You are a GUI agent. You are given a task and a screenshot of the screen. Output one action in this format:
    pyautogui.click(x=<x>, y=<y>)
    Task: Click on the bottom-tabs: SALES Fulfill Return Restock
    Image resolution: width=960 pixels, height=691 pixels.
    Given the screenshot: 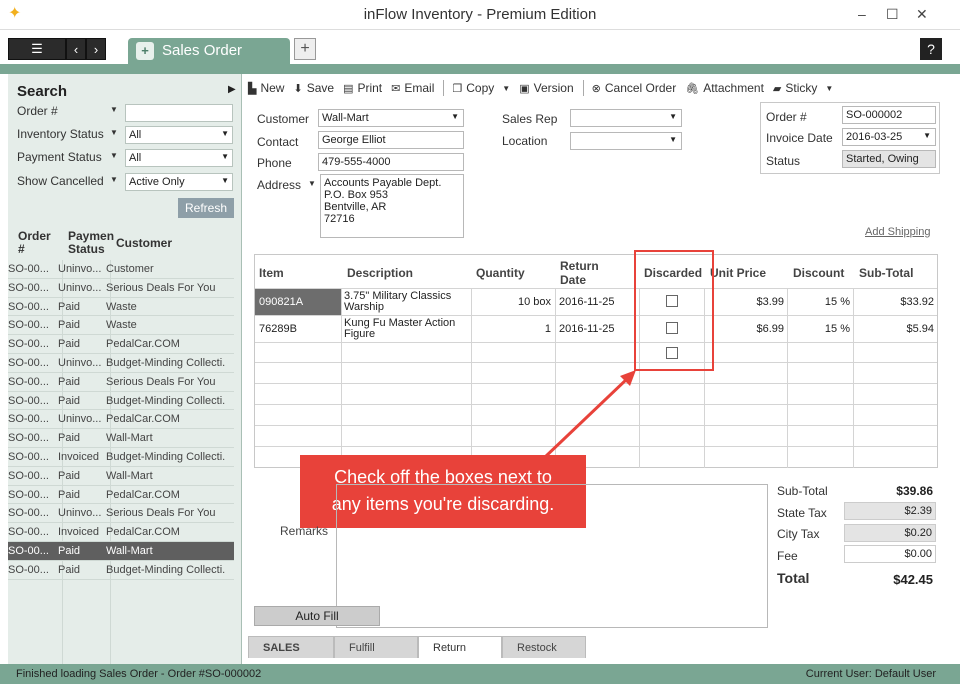 What is the action you would take?
    pyautogui.click(x=417, y=647)
    